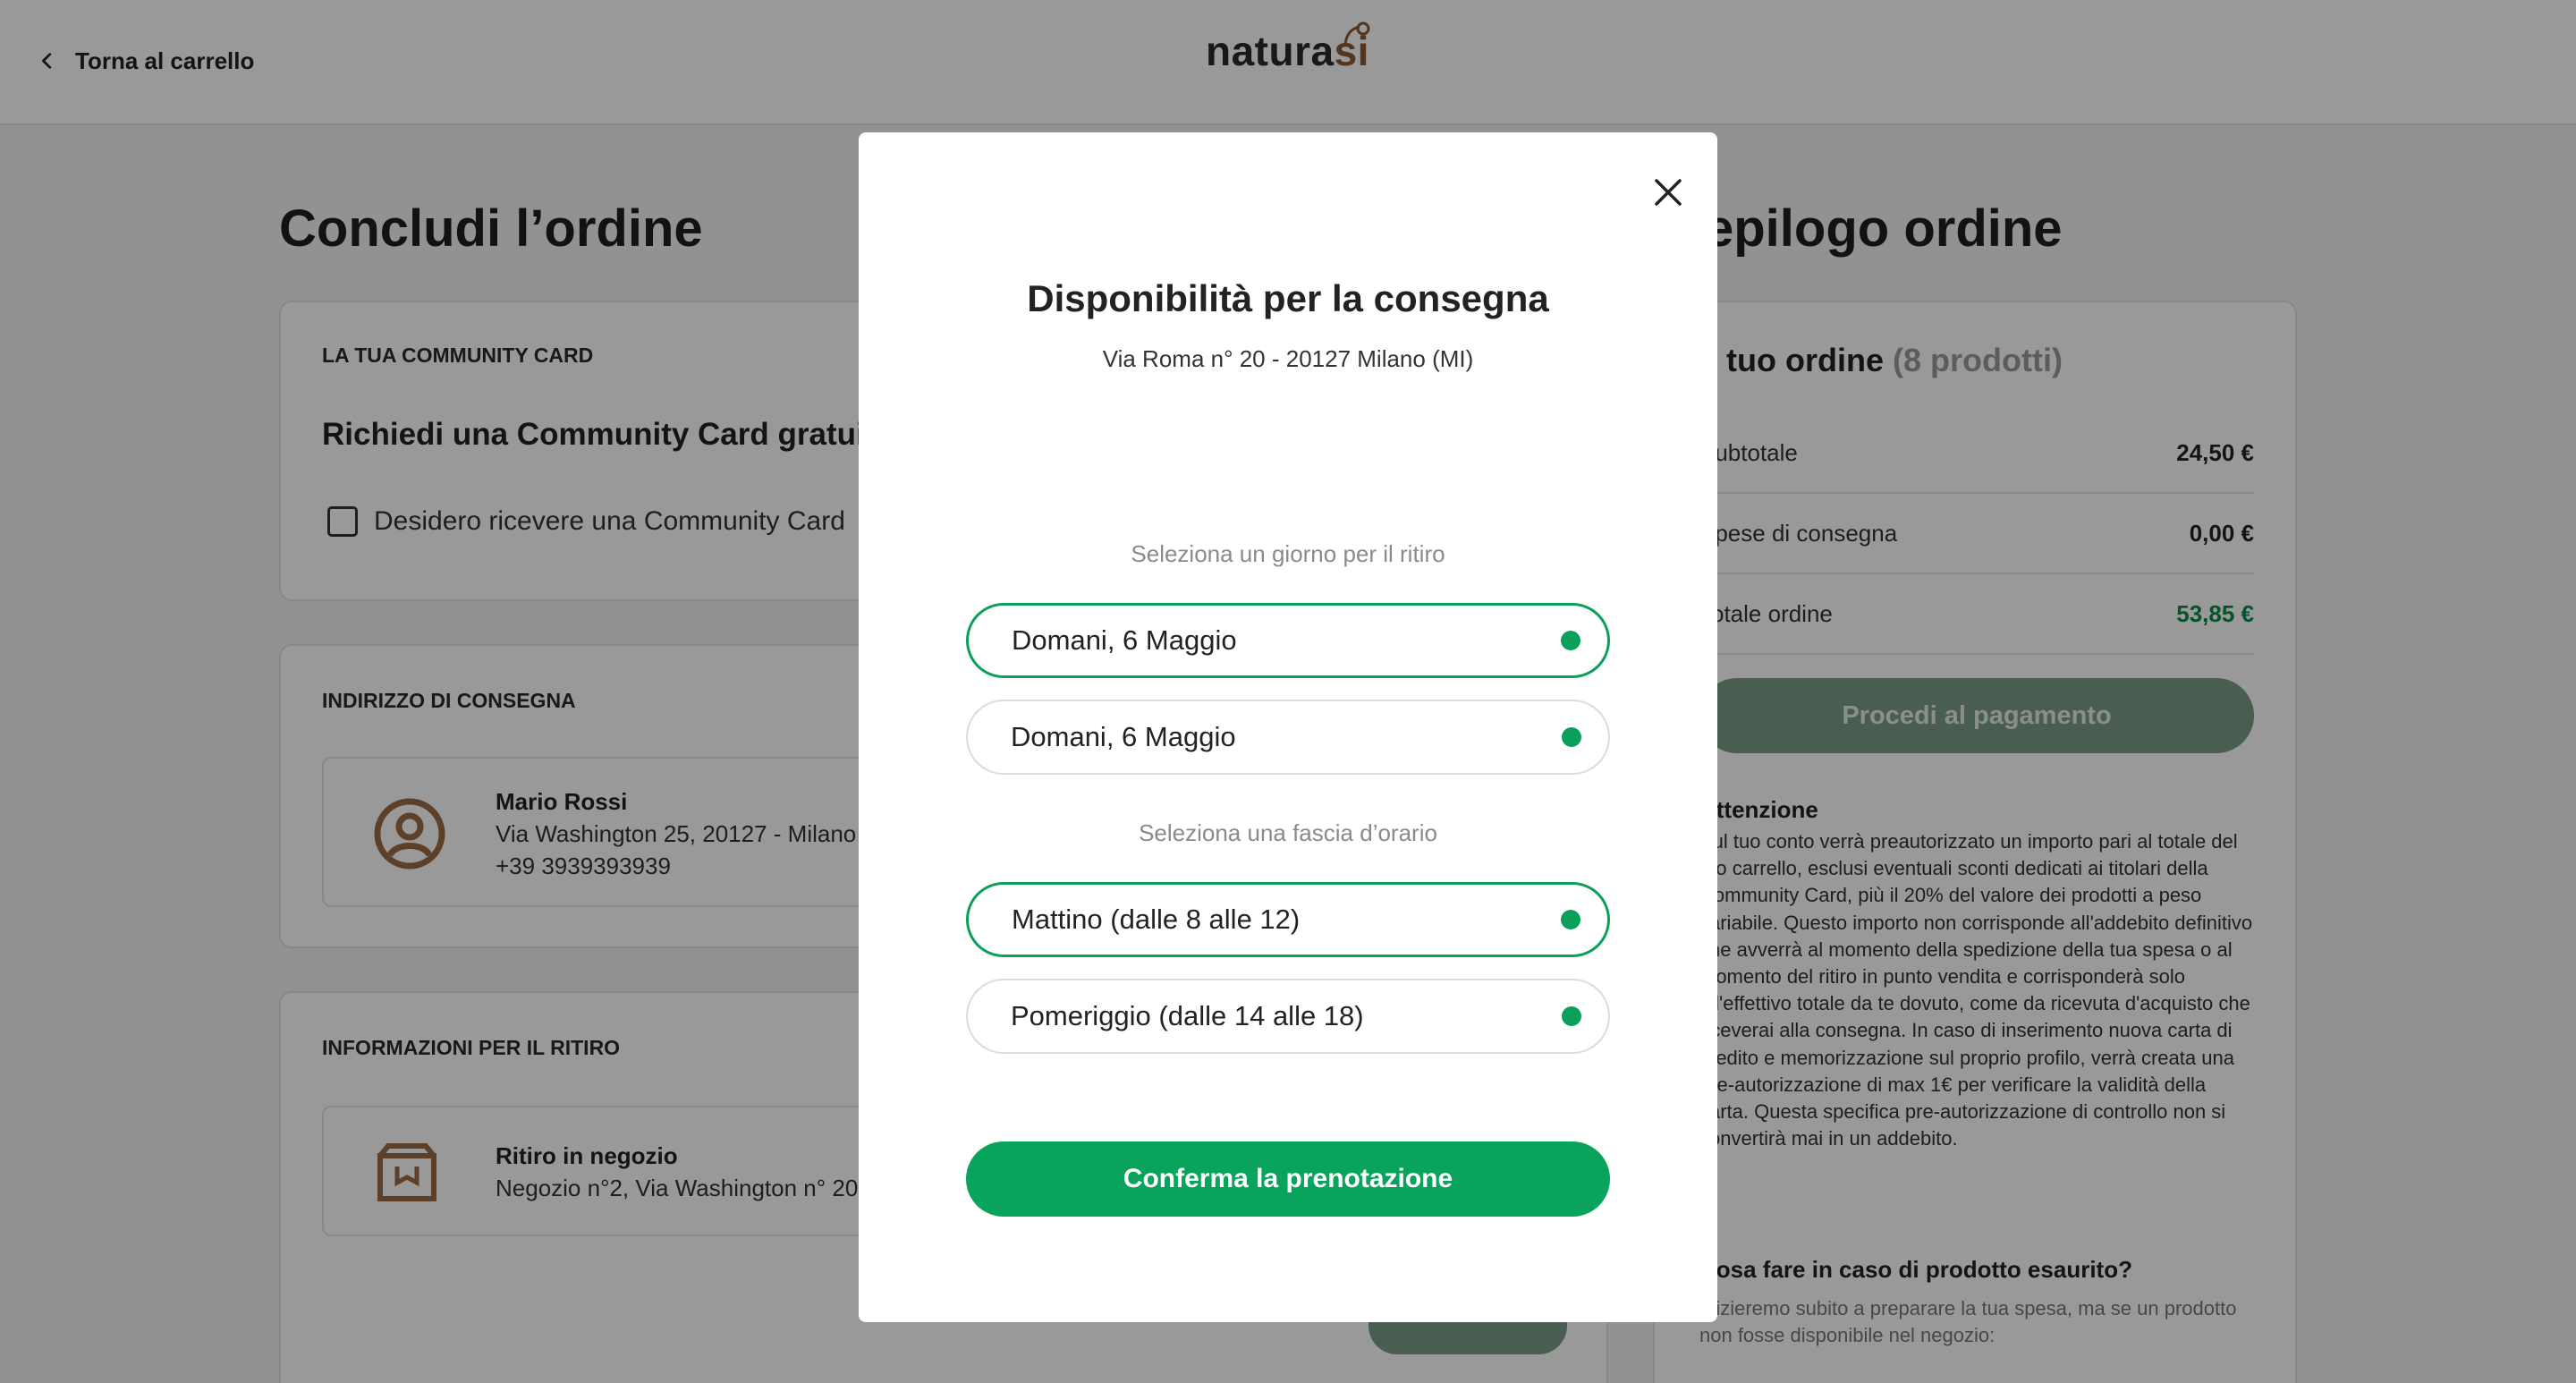 Image resolution: width=2576 pixels, height=1383 pixels. What do you see at coordinates (1288, 358) in the screenshot?
I see `modal-address: Via Roma n° 20 - 20127 Milano (MI)` at bounding box center [1288, 358].